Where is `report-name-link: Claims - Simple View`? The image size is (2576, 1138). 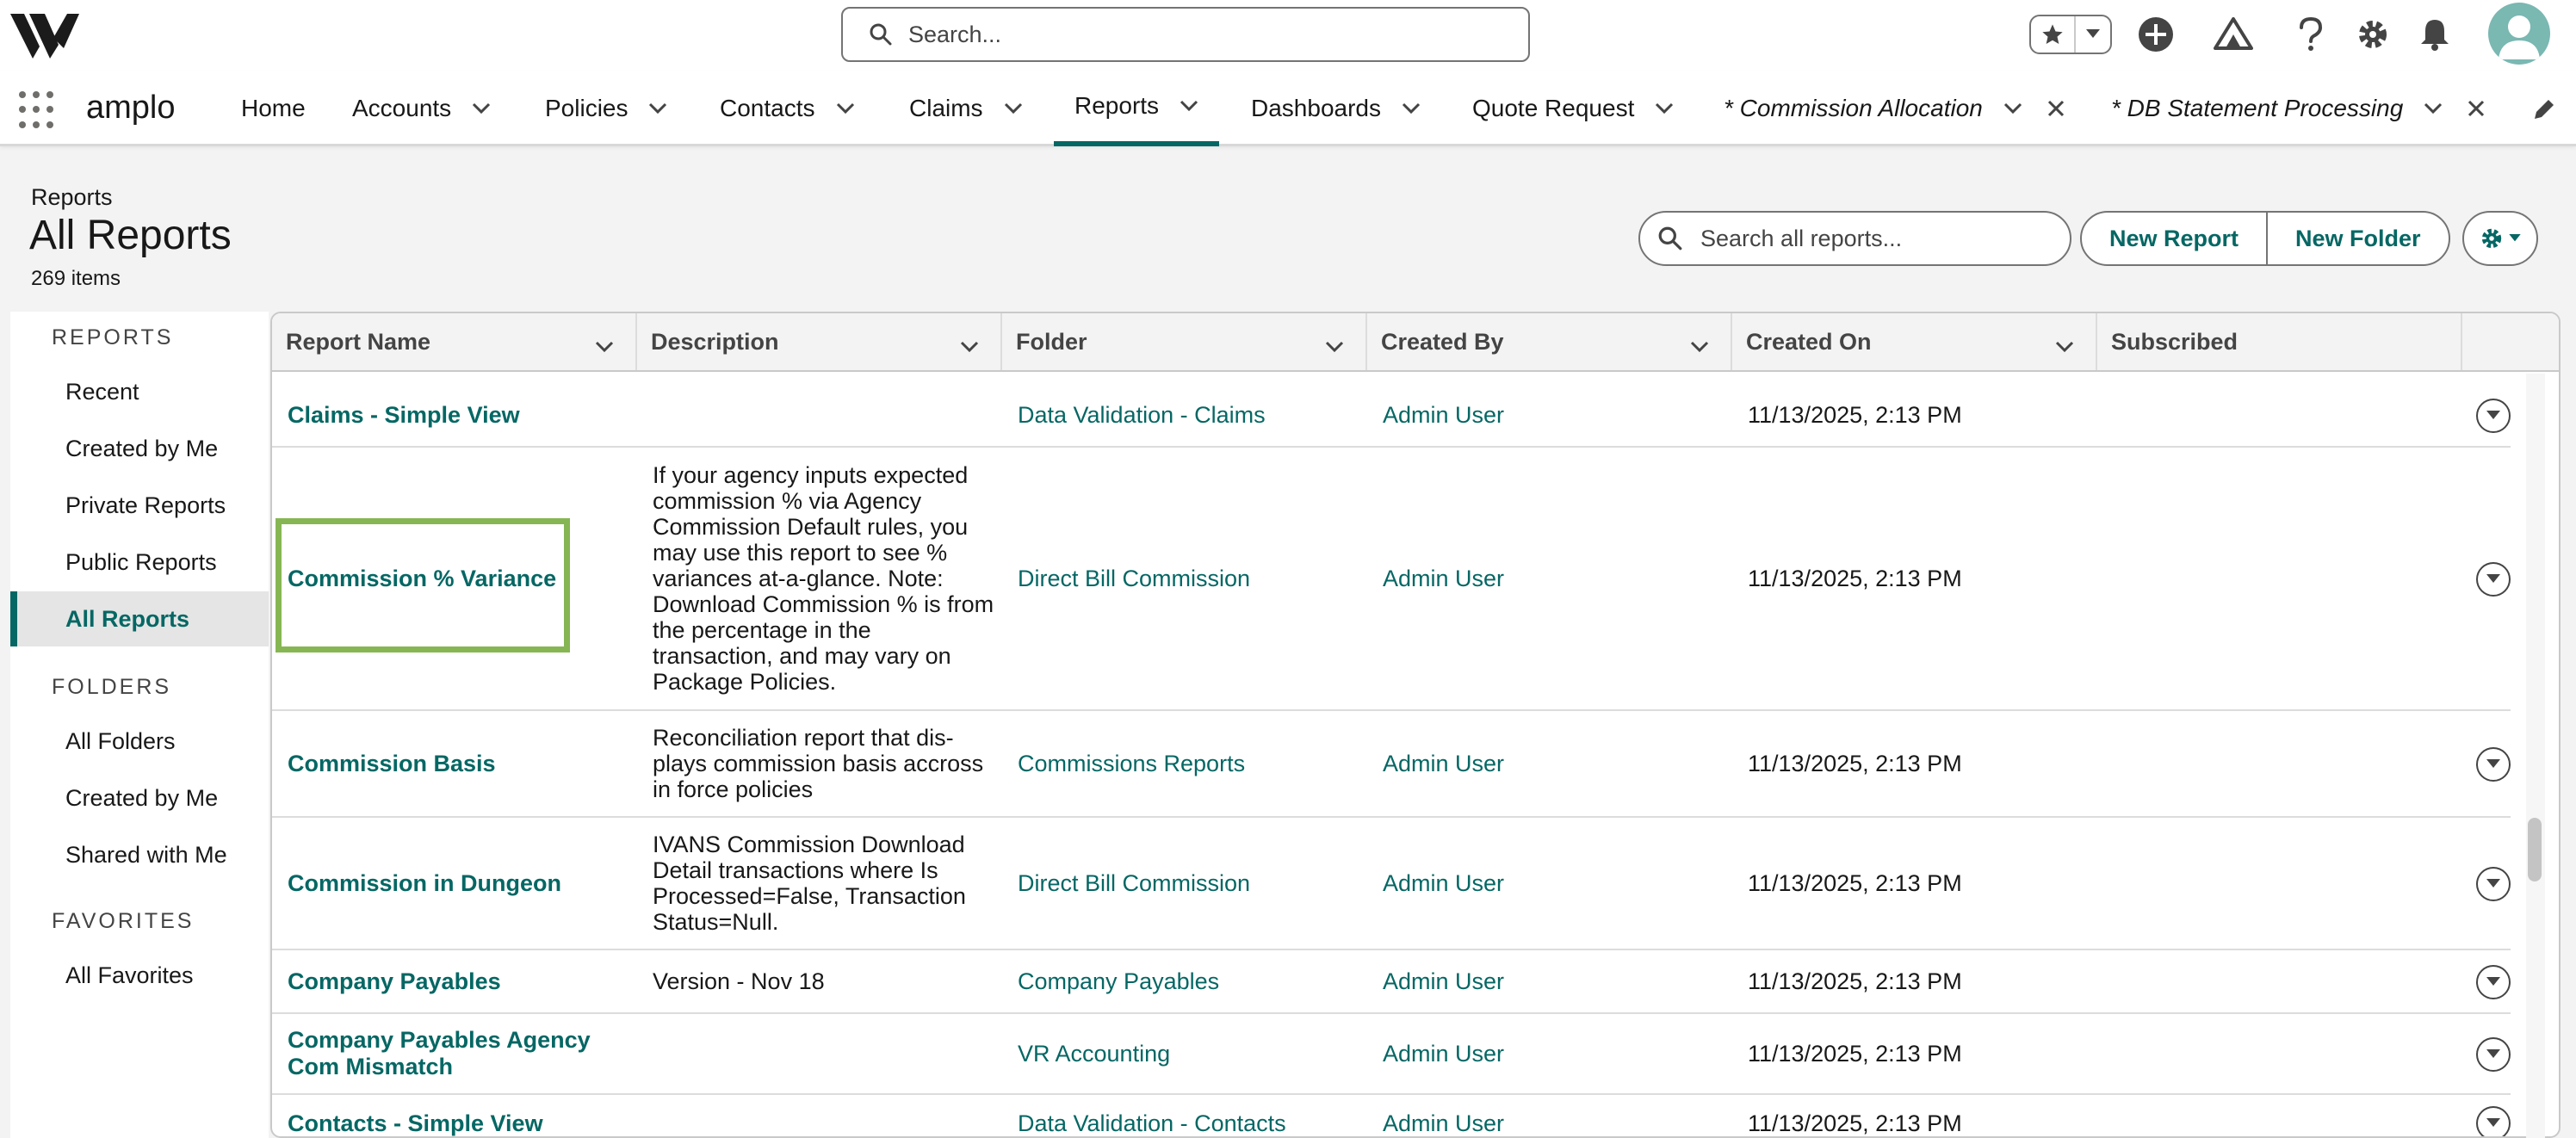
report-name-link: Claims - Simple View is located at coordinates (460, 415).